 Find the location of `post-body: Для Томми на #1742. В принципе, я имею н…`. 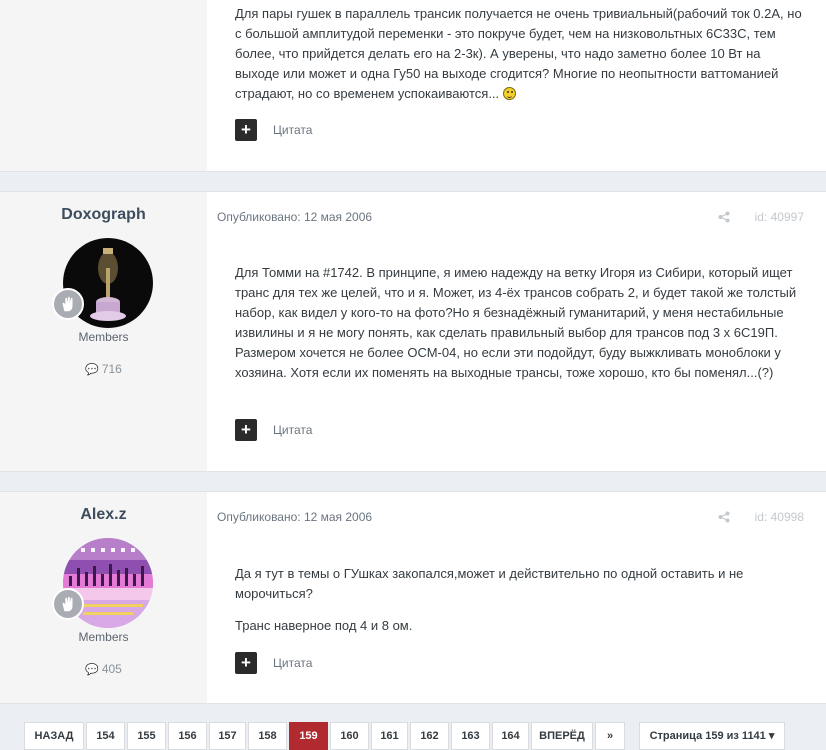

post-body: Для Томми на #1742. В принципе, я имею н… is located at coordinates (520, 323).